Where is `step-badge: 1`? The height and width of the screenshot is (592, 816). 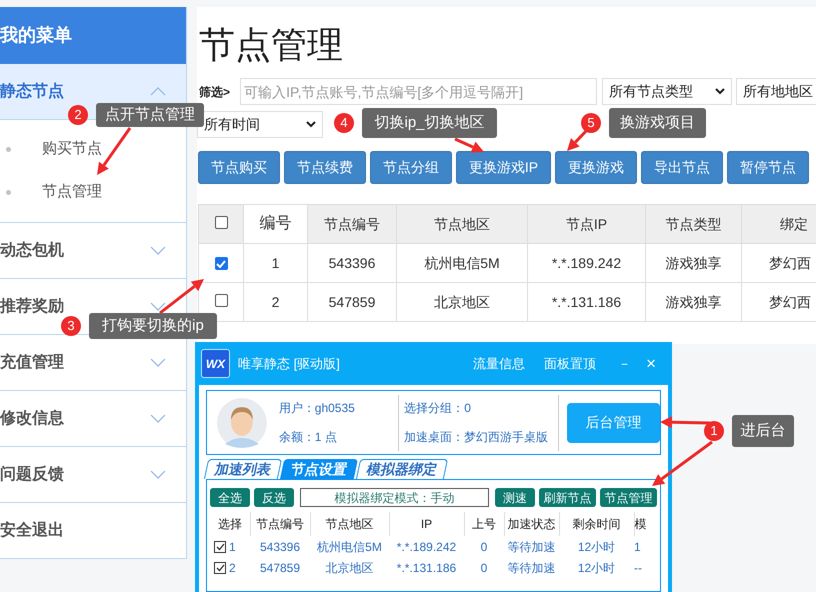 step-badge: 1 is located at coordinates (714, 431).